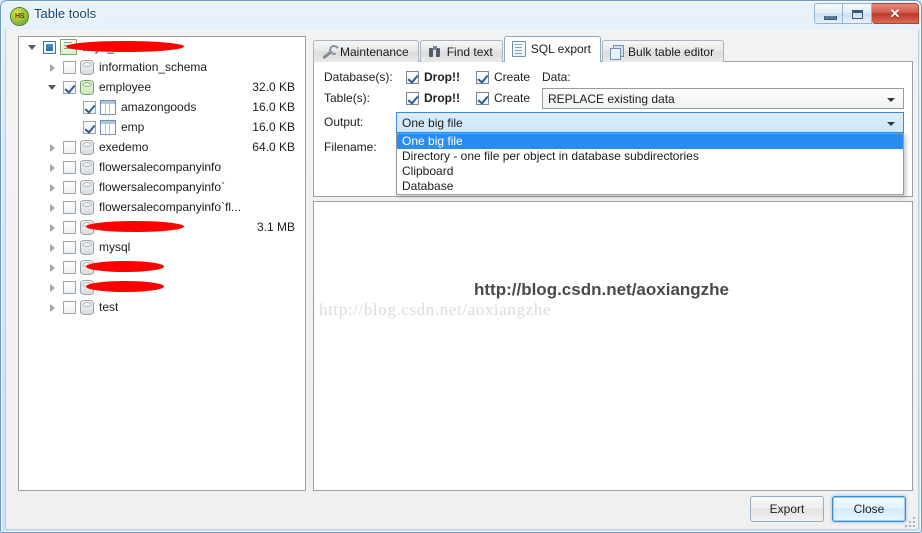 Image resolution: width=922 pixels, height=533 pixels. Describe the element at coordinates (366, 51) in the screenshot. I see `tab-maintenance: Maintenance` at that location.